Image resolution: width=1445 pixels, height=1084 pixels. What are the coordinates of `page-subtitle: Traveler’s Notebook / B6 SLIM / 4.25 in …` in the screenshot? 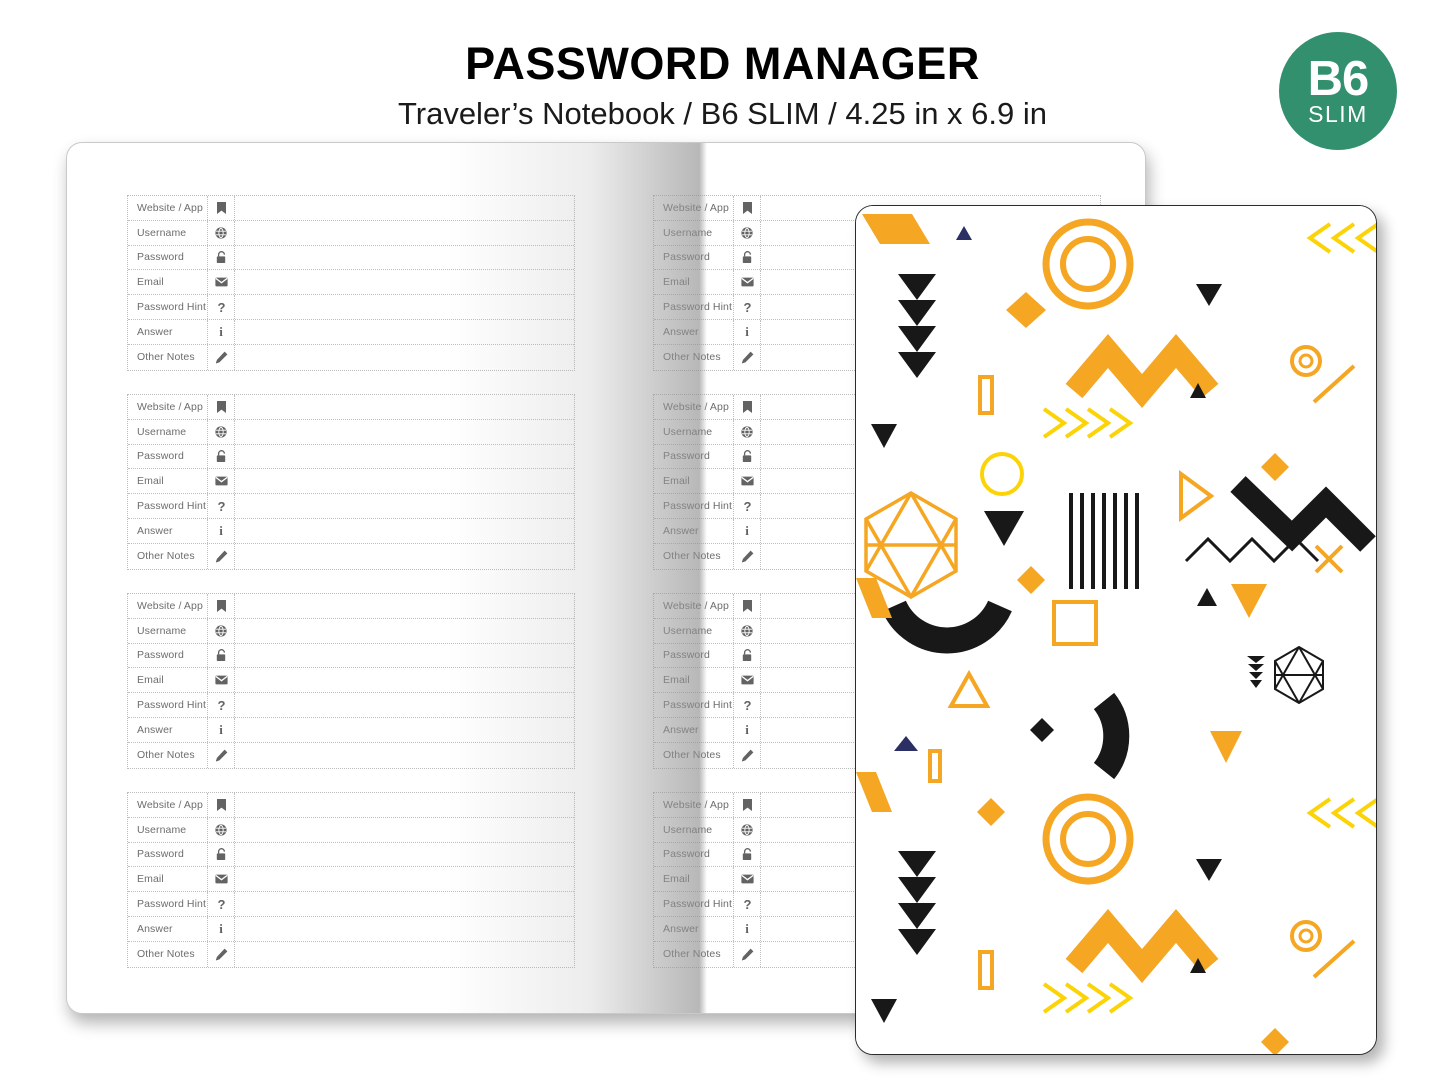 It's located at (722, 114).